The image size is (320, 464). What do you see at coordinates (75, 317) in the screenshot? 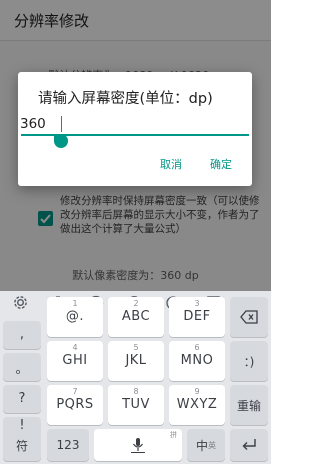
I see `key-1: 1 @.` at bounding box center [75, 317].